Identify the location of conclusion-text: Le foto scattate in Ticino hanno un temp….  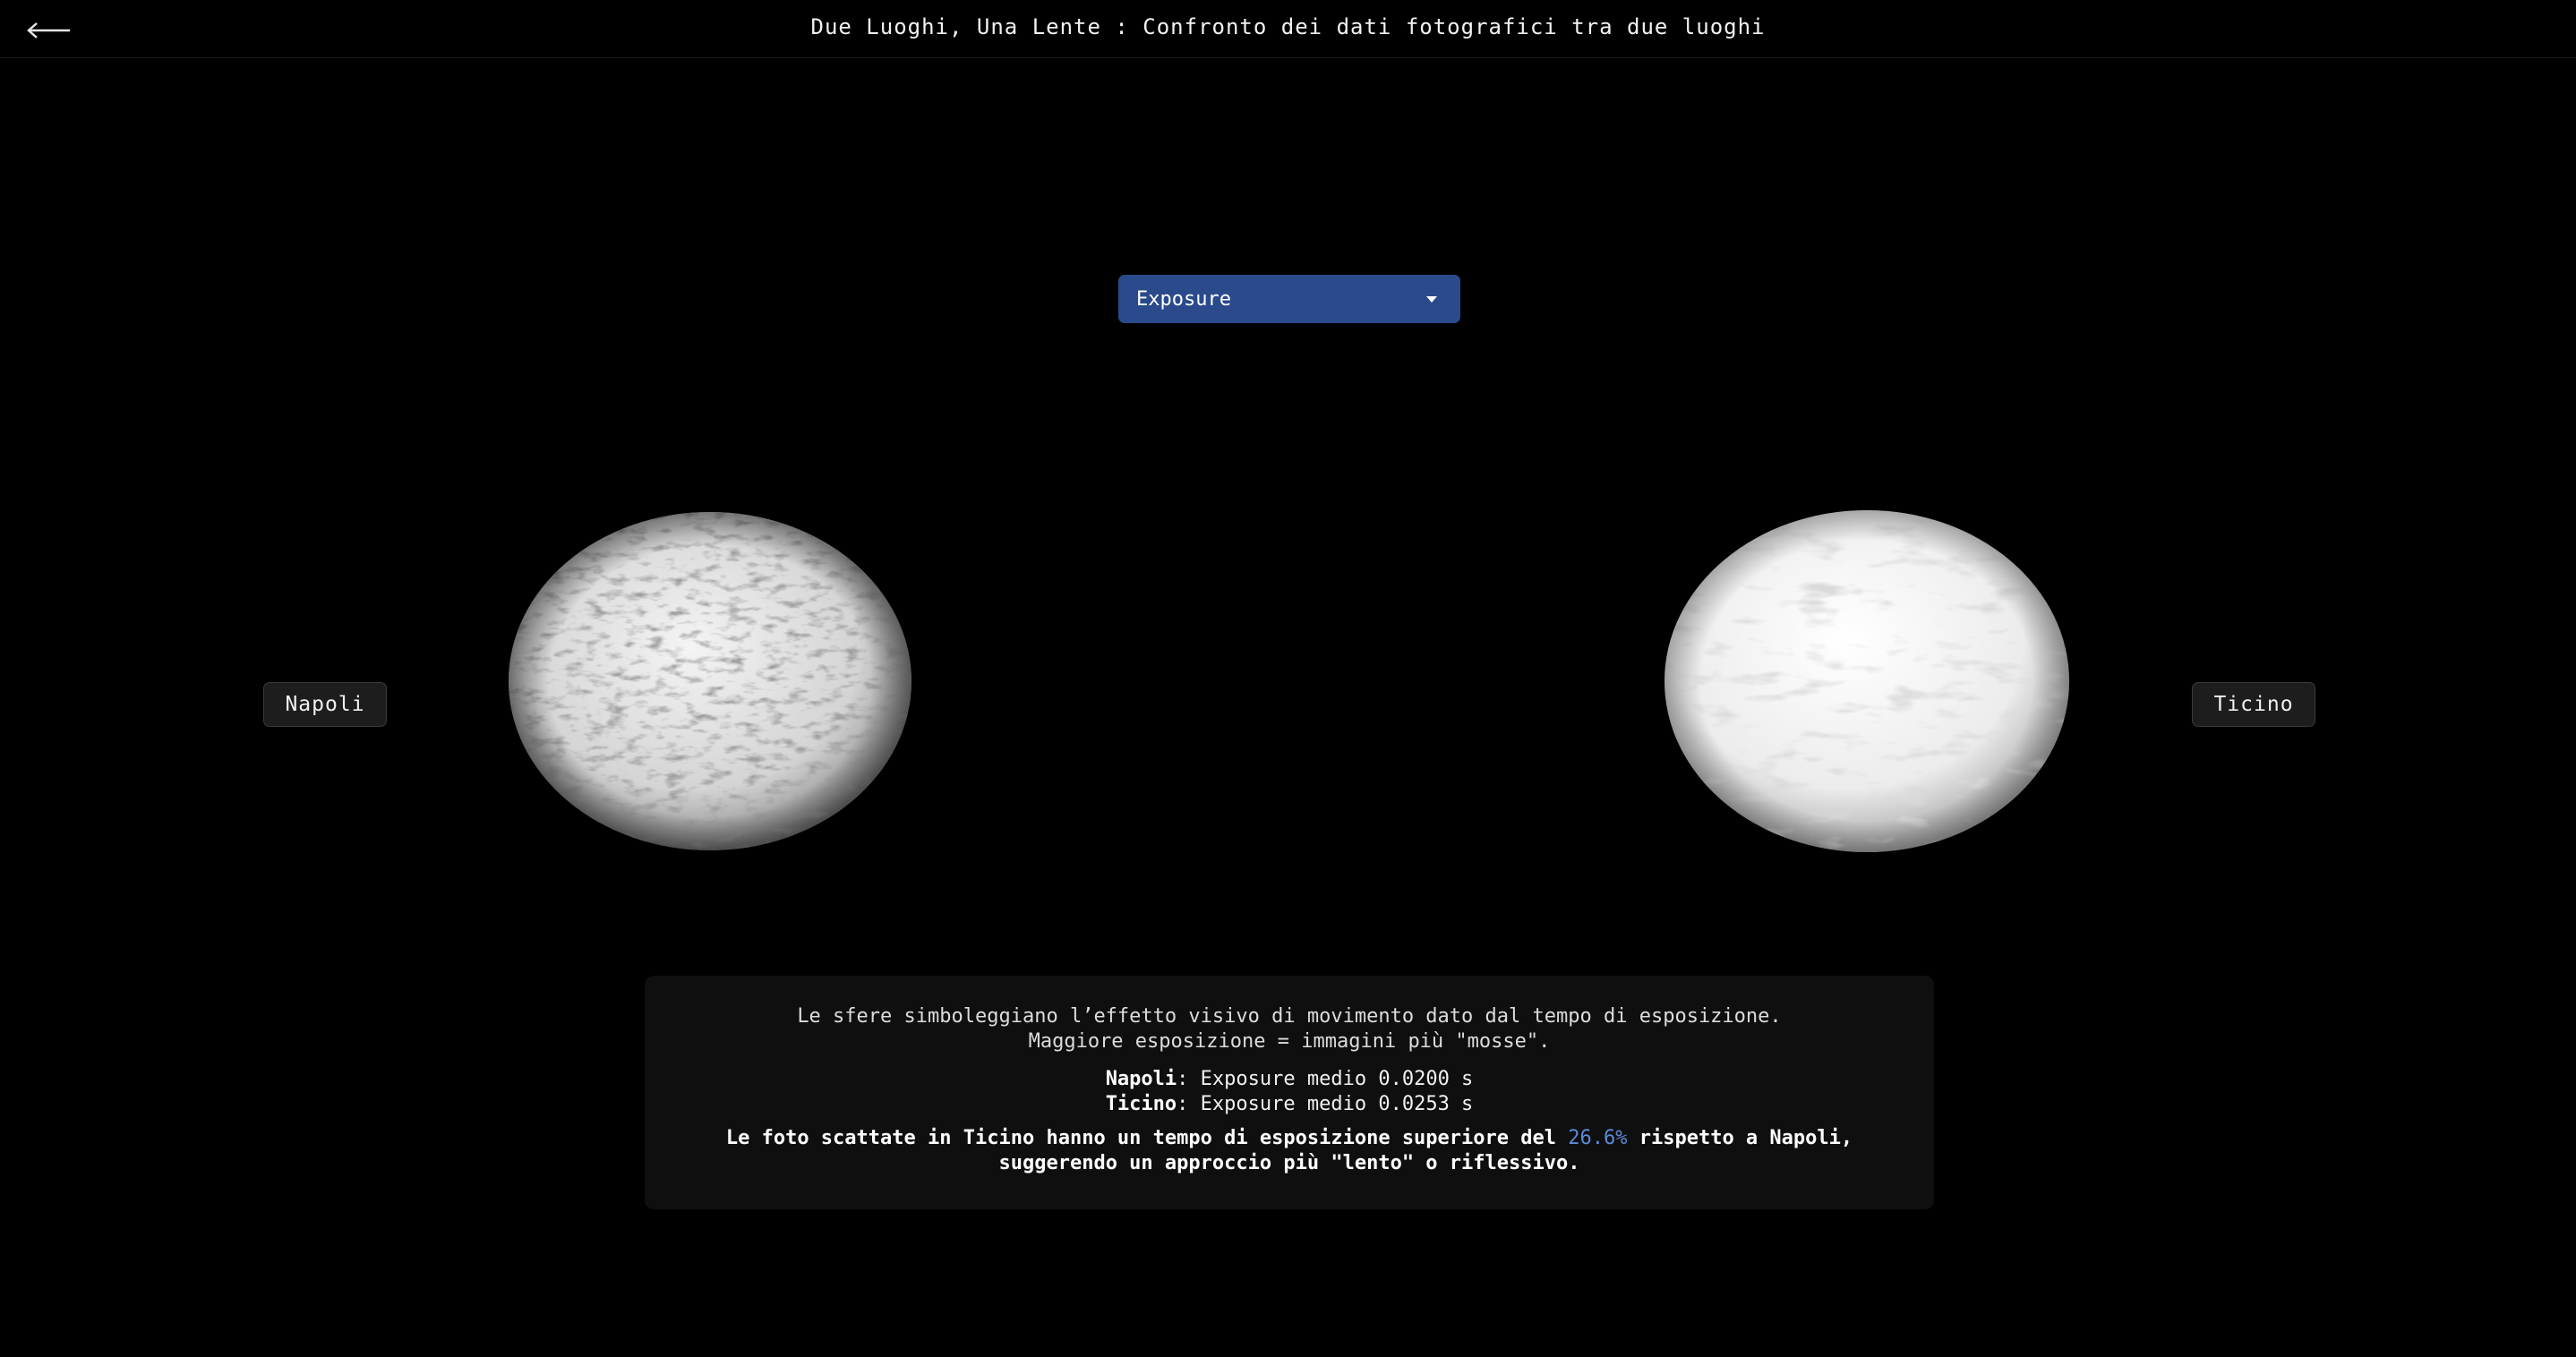
(1289, 1151).